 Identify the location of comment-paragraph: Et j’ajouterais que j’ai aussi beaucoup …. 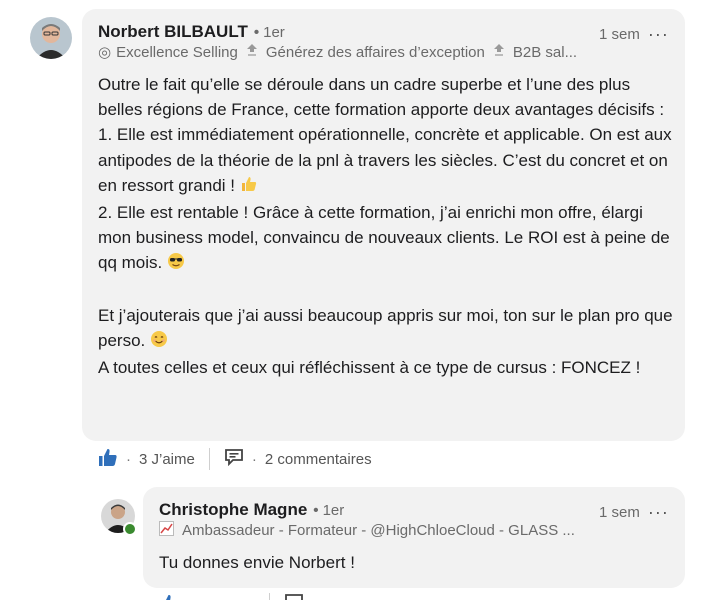
(385, 329).